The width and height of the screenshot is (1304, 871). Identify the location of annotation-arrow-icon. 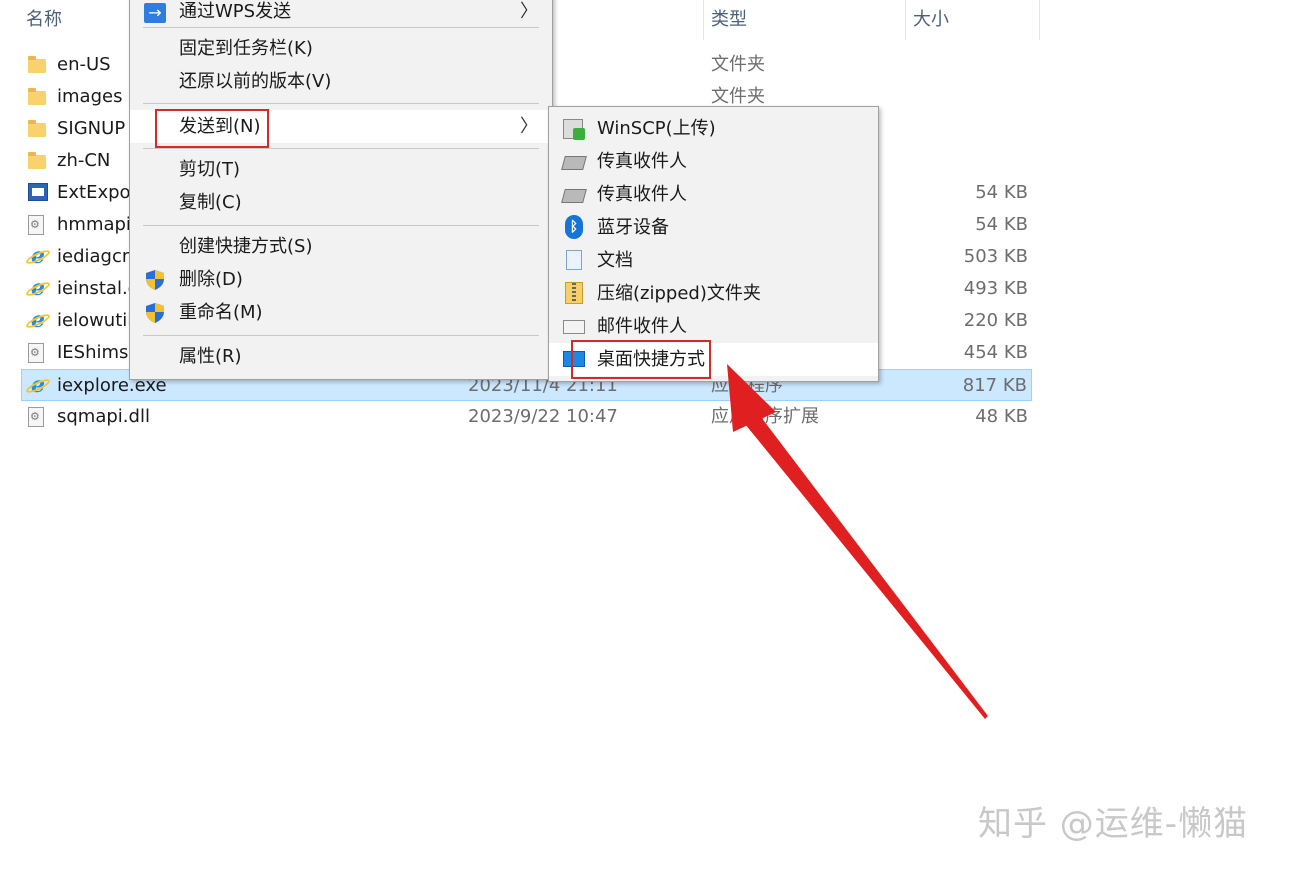
(857, 541).